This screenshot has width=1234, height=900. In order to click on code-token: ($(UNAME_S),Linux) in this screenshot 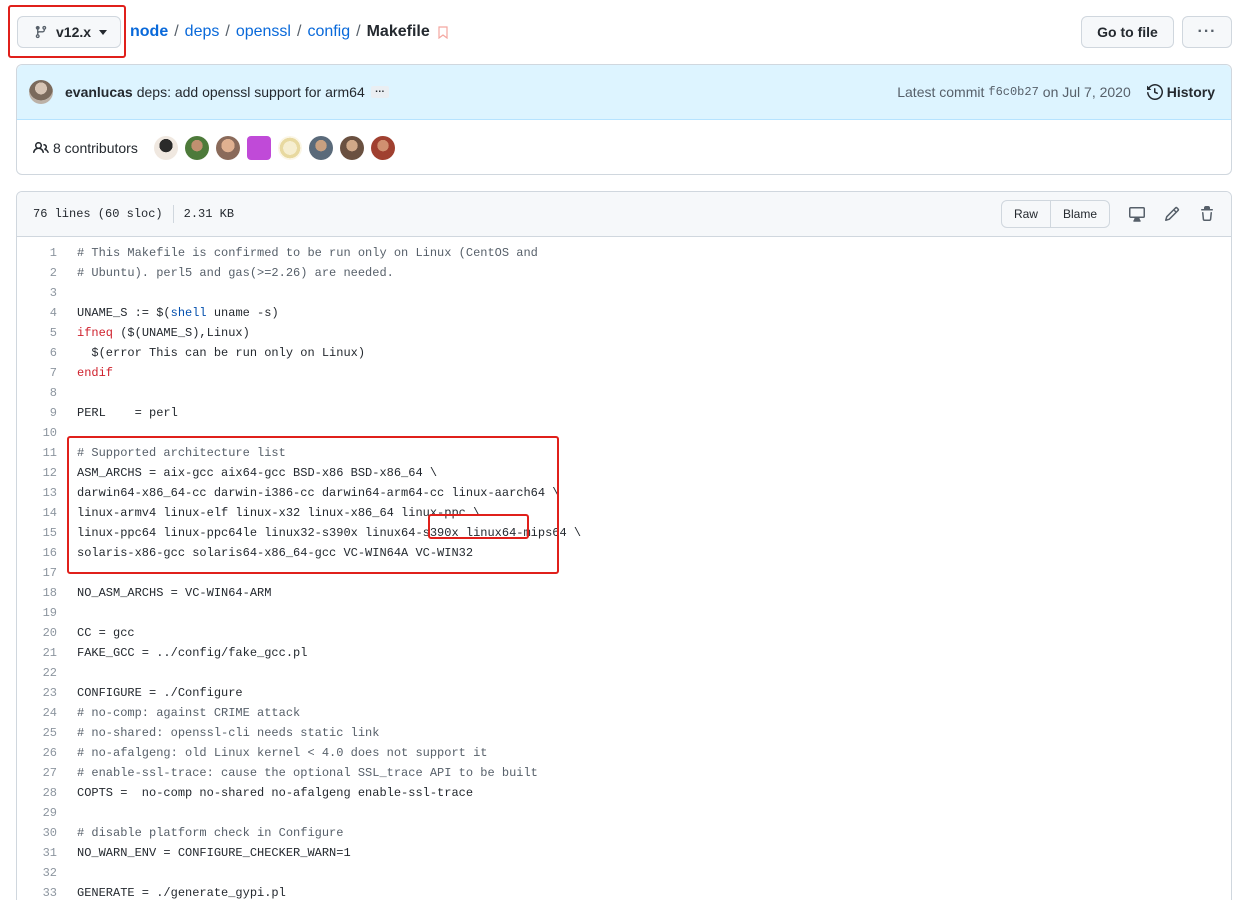, I will do `click(181, 333)`.